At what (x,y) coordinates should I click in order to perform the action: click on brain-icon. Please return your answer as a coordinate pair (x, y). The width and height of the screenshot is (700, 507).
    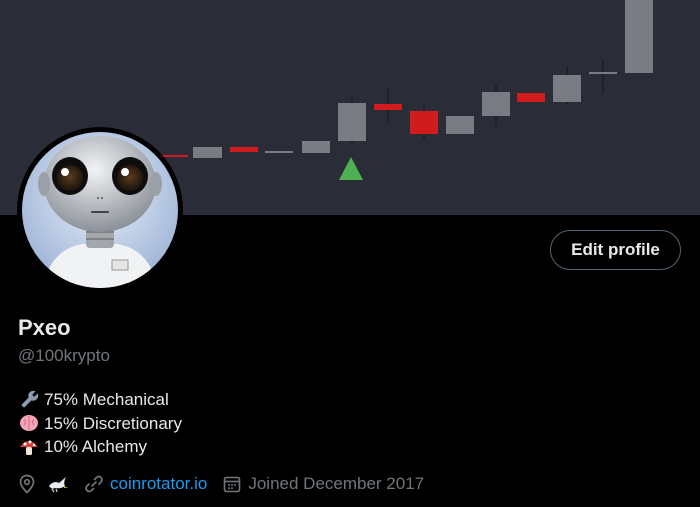
    Looking at the image, I should click on (29, 423).